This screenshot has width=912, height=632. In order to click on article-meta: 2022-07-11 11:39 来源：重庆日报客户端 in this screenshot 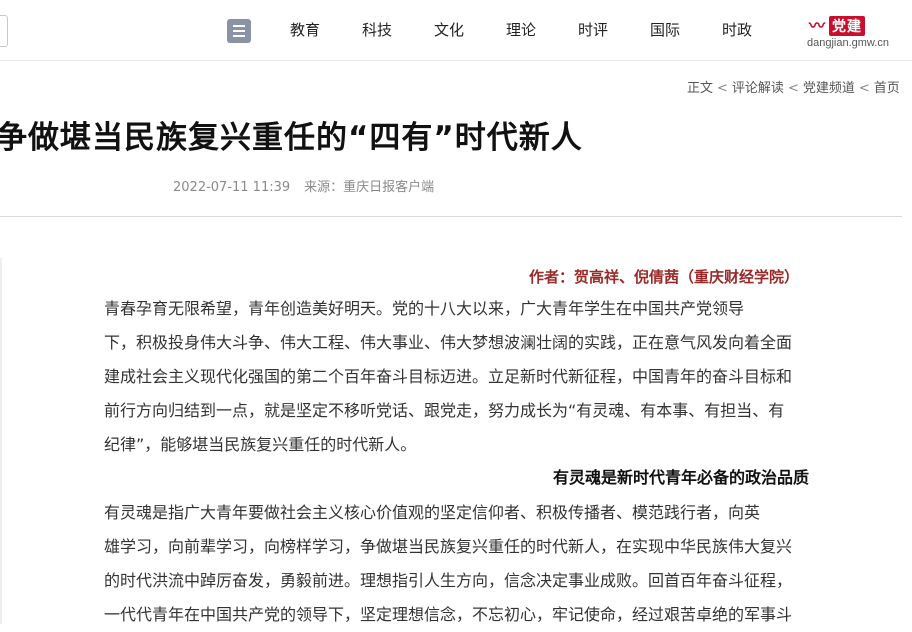, I will do `click(303, 185)`.